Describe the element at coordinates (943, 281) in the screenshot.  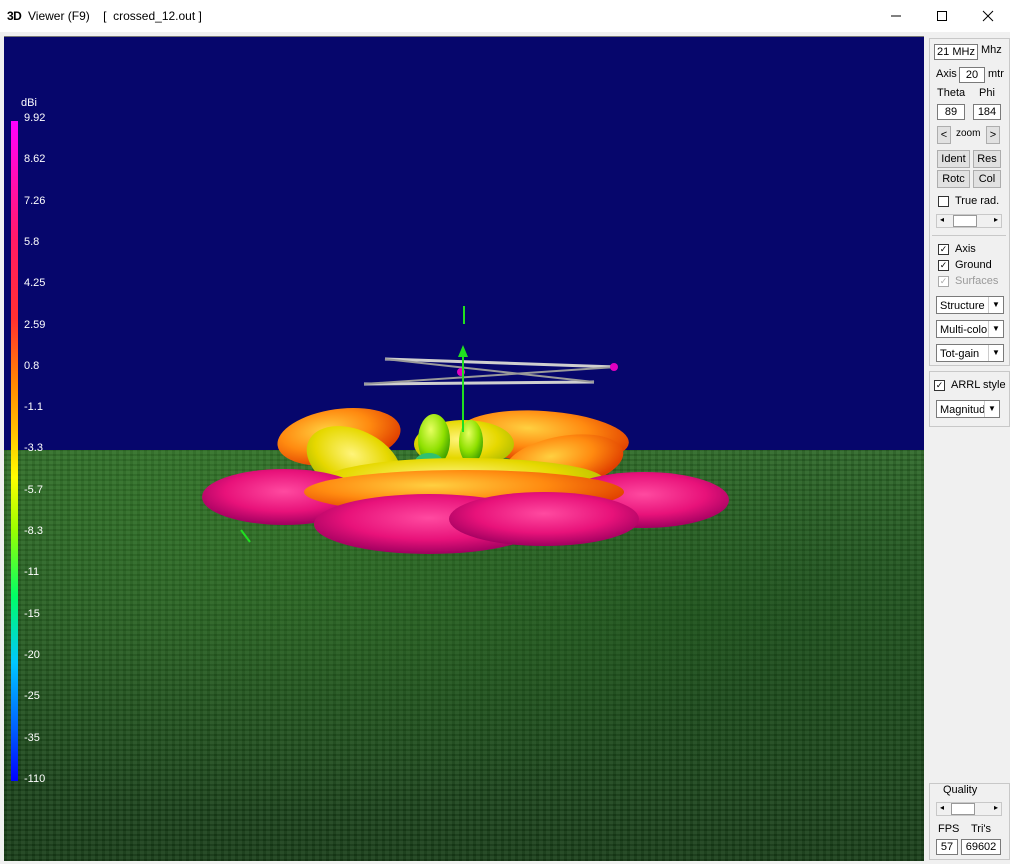
I see `surfaces-checkbox: ✓` at that location.